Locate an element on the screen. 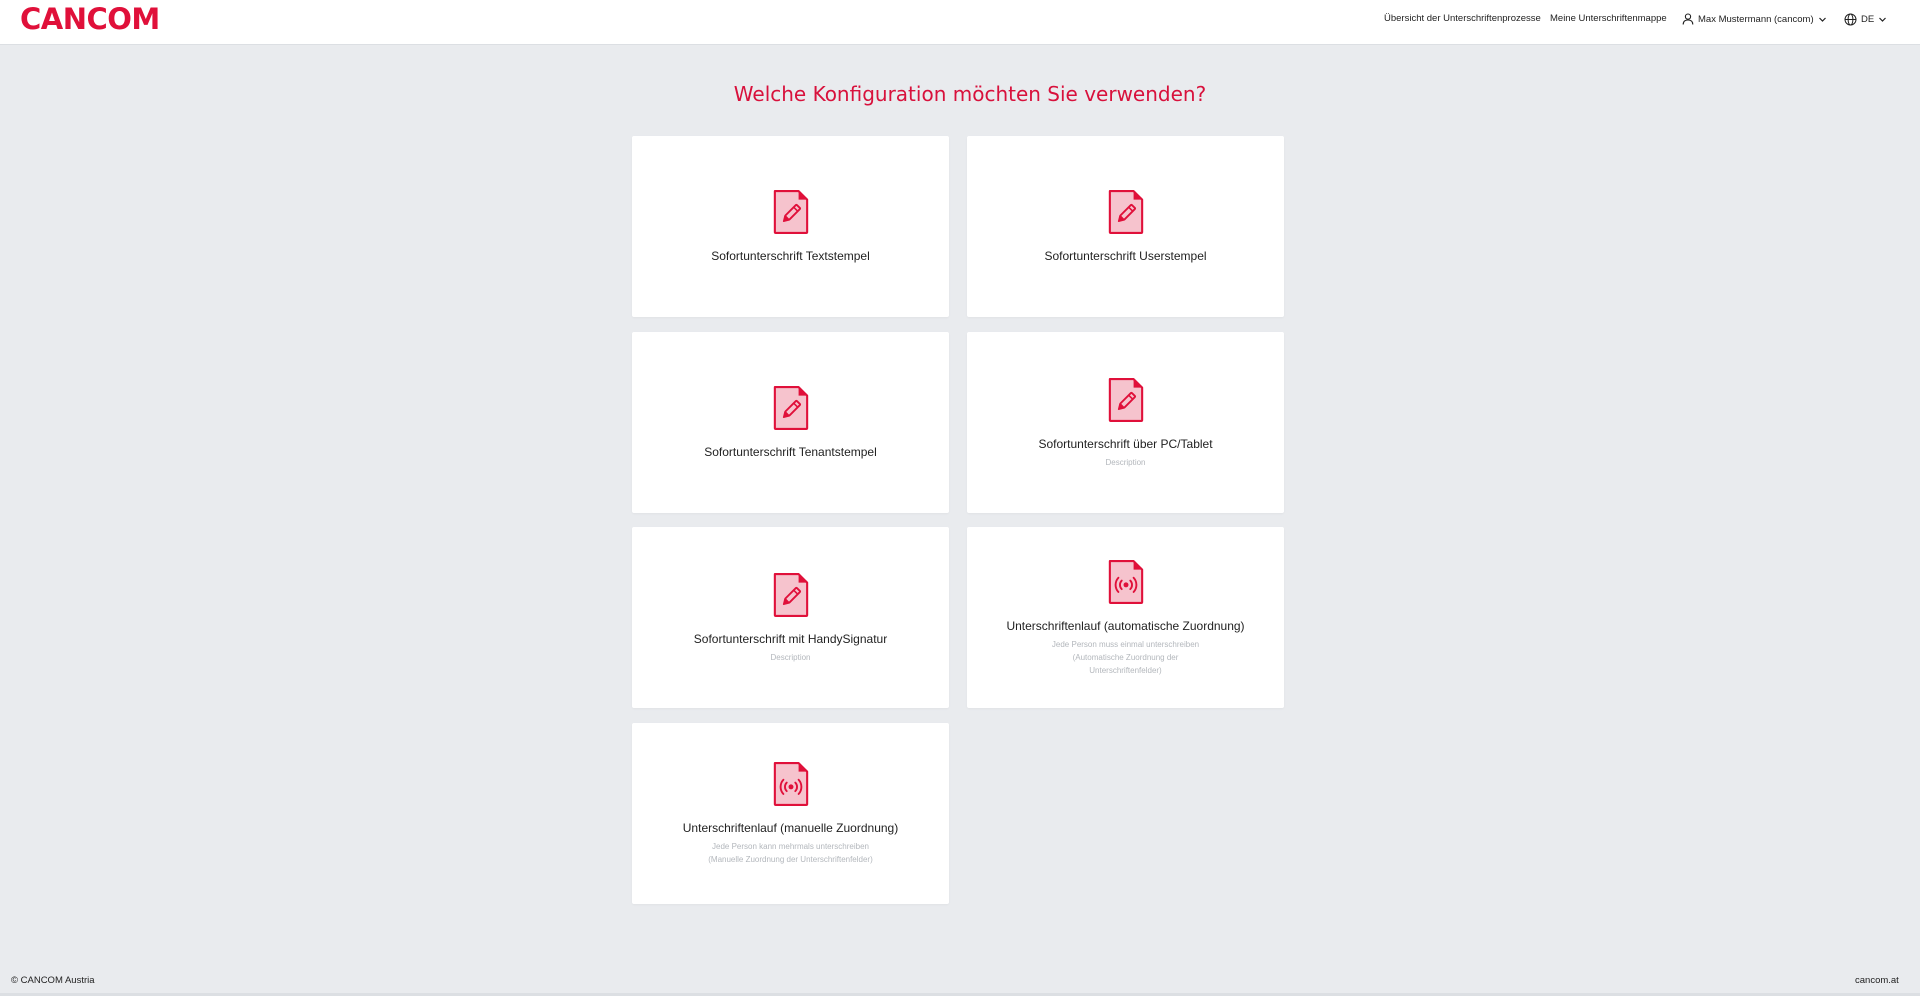  user-name: Max Mustermann (cancom) is located at coordinates (1756, 19).